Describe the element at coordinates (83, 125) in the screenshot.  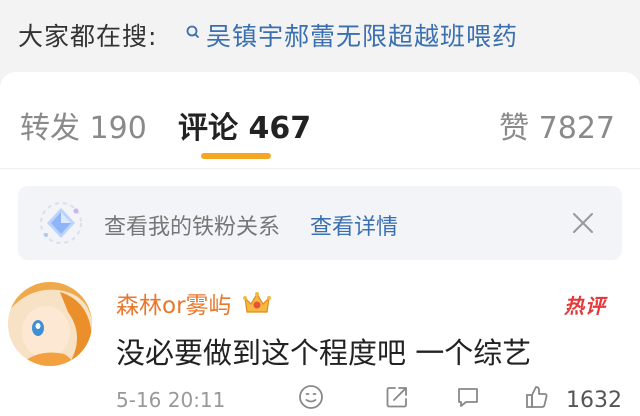
I see `tab-repost: 转发 190` at that location.